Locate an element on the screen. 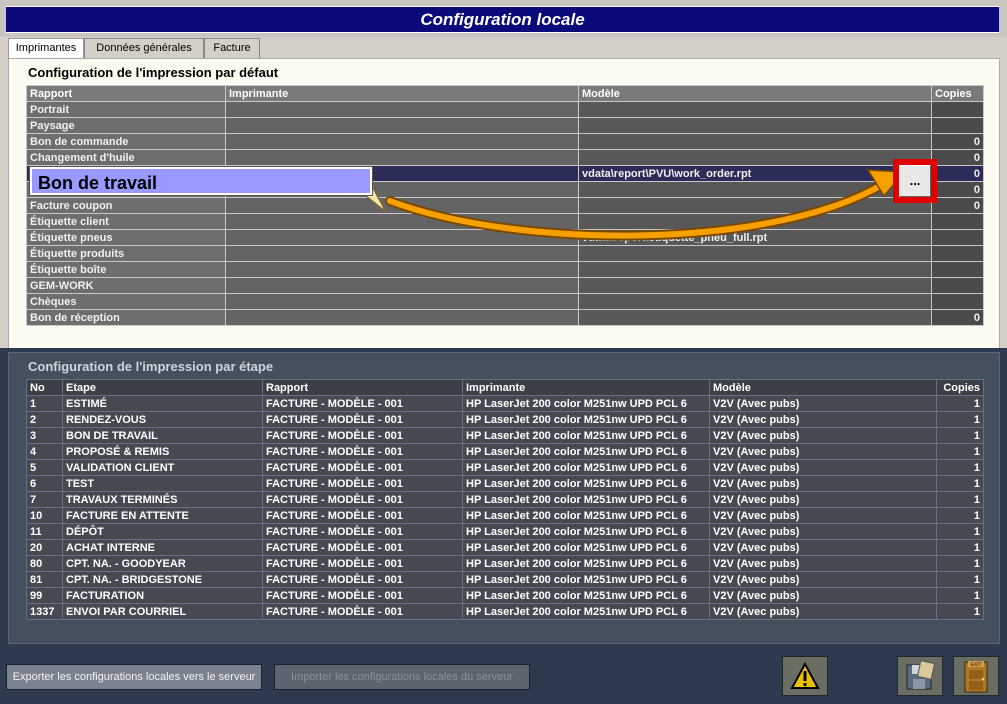 Image resolution: width=1007 pixels, height=704 pixels. callout-bon-de-travail: Bon de travail is located at coordinates (201, 181).